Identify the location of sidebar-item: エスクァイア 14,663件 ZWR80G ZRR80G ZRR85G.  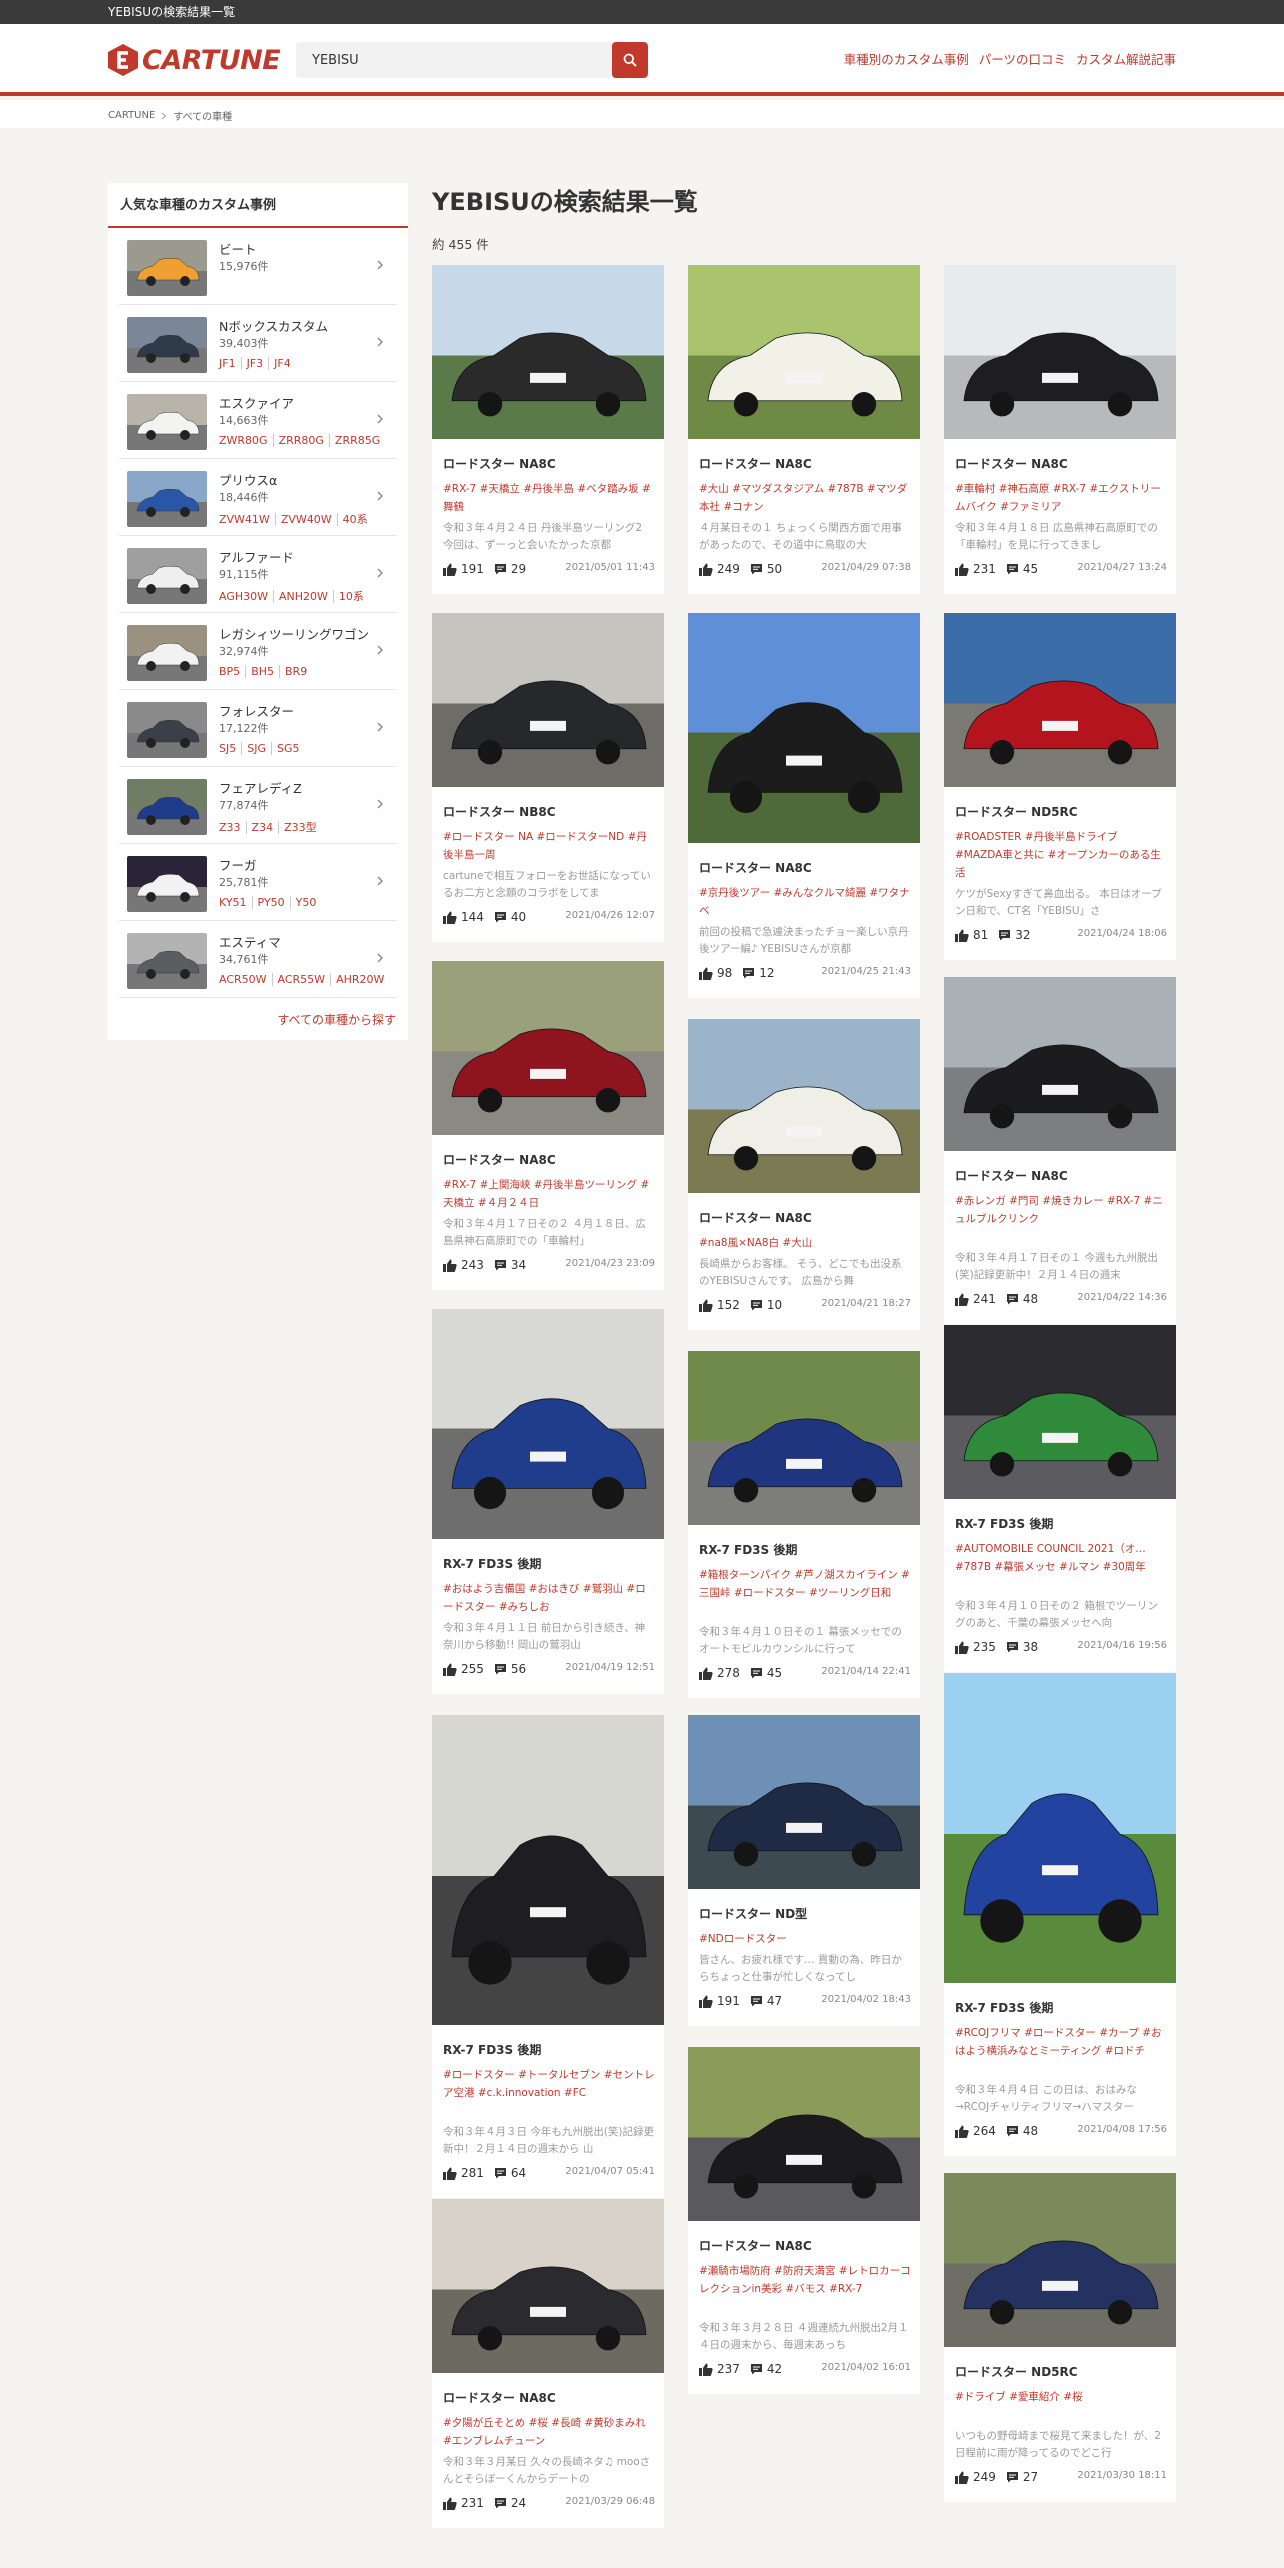
(258, 420).